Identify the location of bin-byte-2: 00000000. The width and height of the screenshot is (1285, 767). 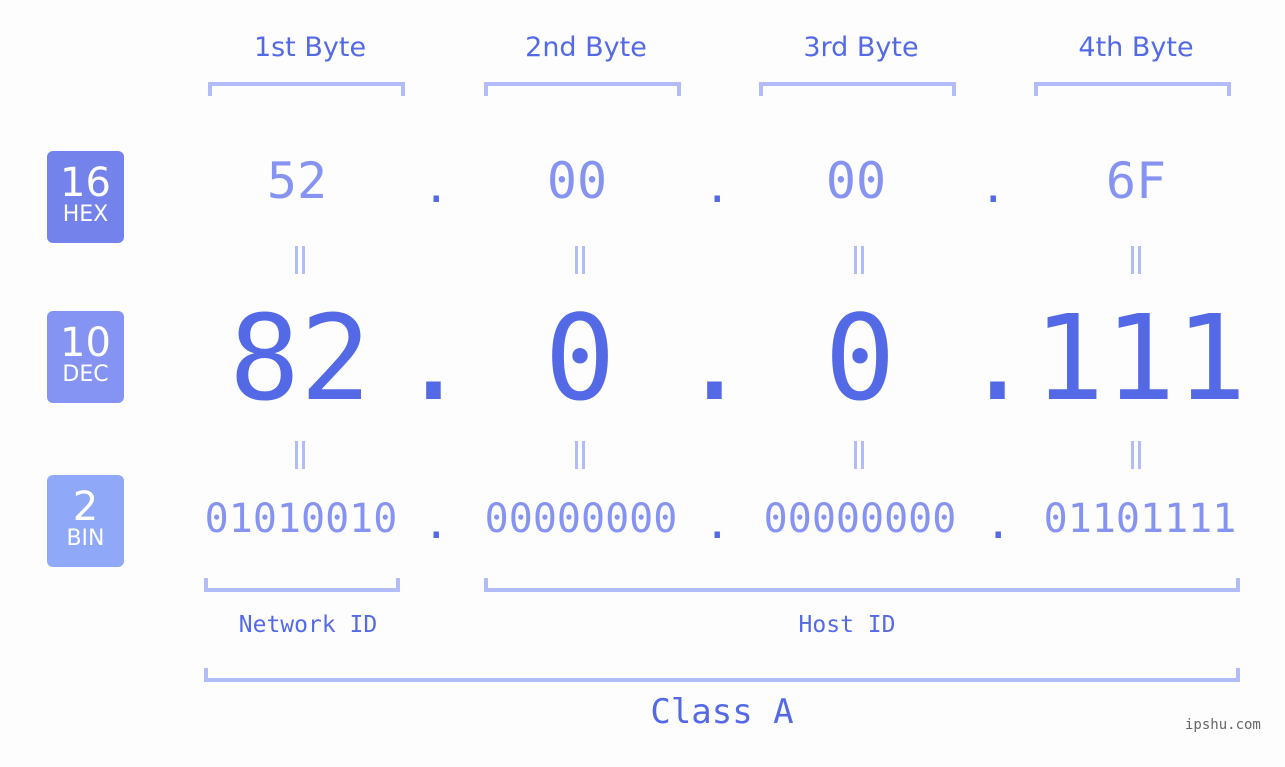
(581, 519).